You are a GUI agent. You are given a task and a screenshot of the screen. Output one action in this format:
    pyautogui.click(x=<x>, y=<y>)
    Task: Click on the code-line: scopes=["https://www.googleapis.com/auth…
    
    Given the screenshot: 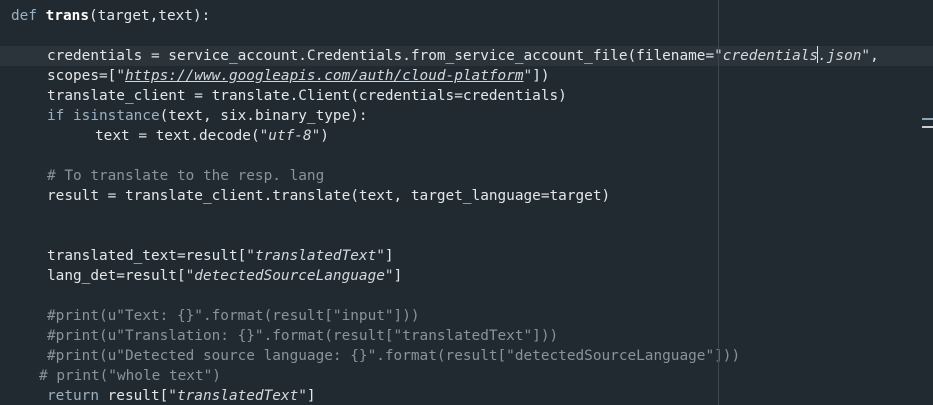 What is the action you would take?
    pyautogui.click(x=466, y=76)
    